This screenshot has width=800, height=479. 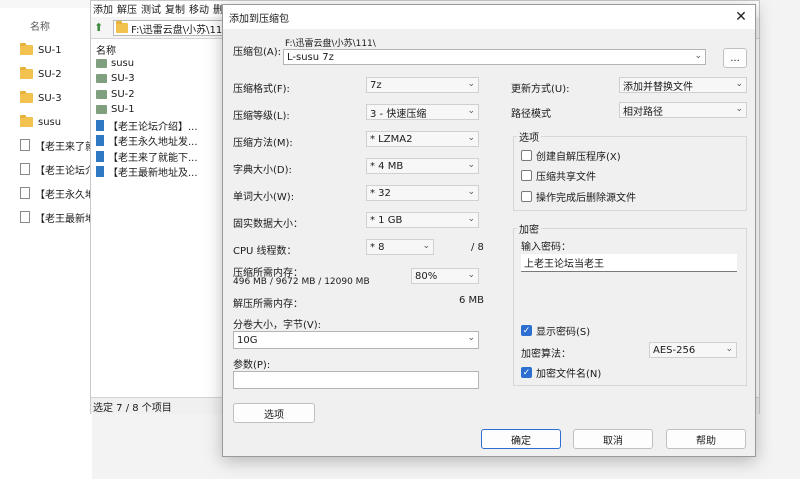 I want to click on mem-percent-select: 80% ⌄, so click(x=445, y=276).